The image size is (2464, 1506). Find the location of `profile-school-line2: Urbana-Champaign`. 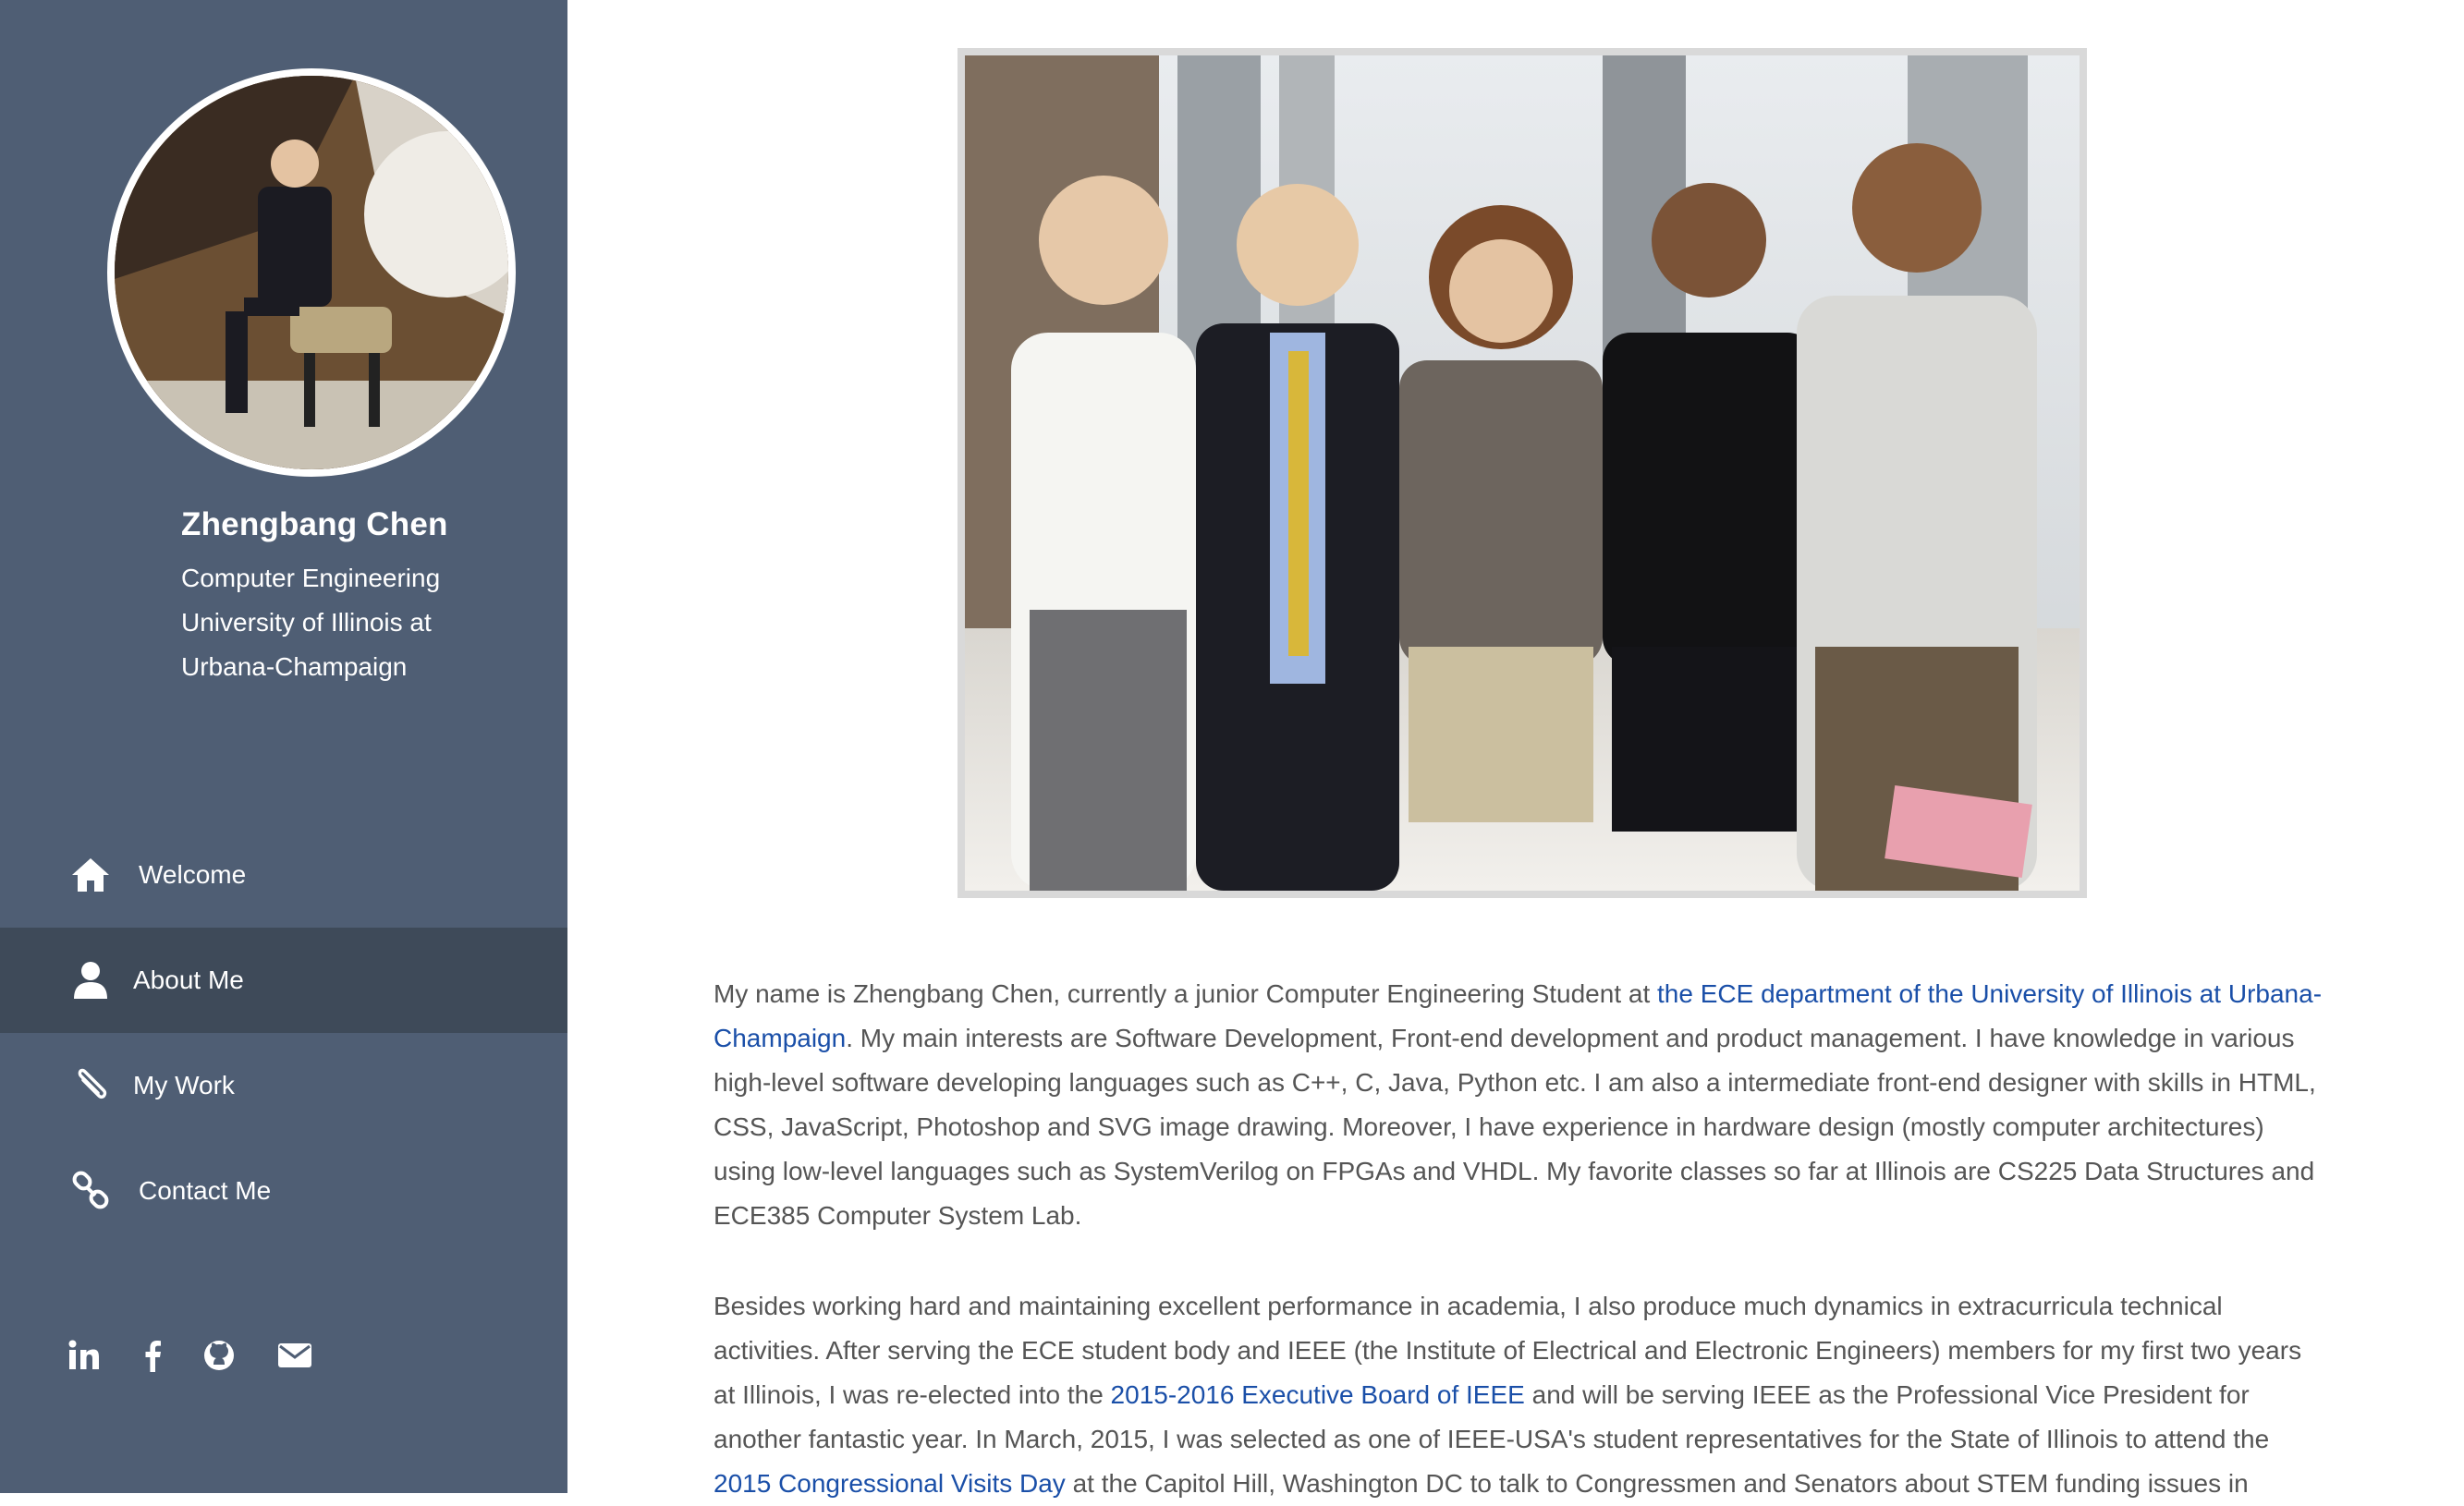

profile-school-line2: Urbana-Champaign is located at coordinates (294, 666).